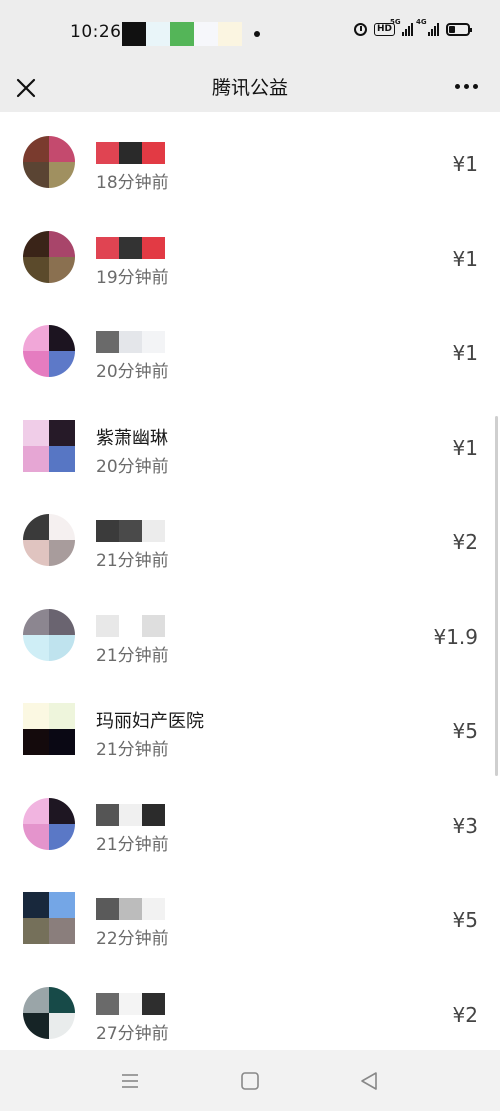  I want to click on home-button, so click(250, 1081).